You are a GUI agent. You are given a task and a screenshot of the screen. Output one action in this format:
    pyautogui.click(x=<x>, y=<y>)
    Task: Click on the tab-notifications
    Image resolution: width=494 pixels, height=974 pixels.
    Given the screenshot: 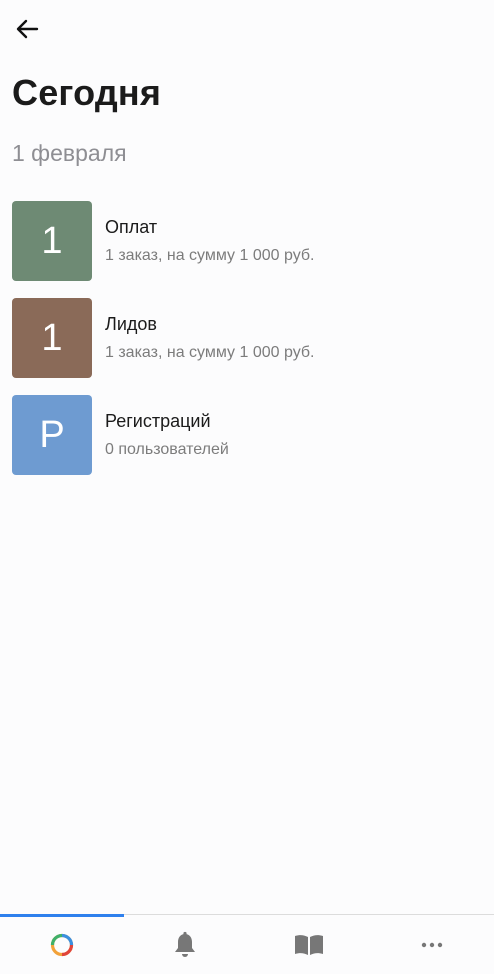 What is the action you would take?
    pyautogui.click(x=186, y=944)
    